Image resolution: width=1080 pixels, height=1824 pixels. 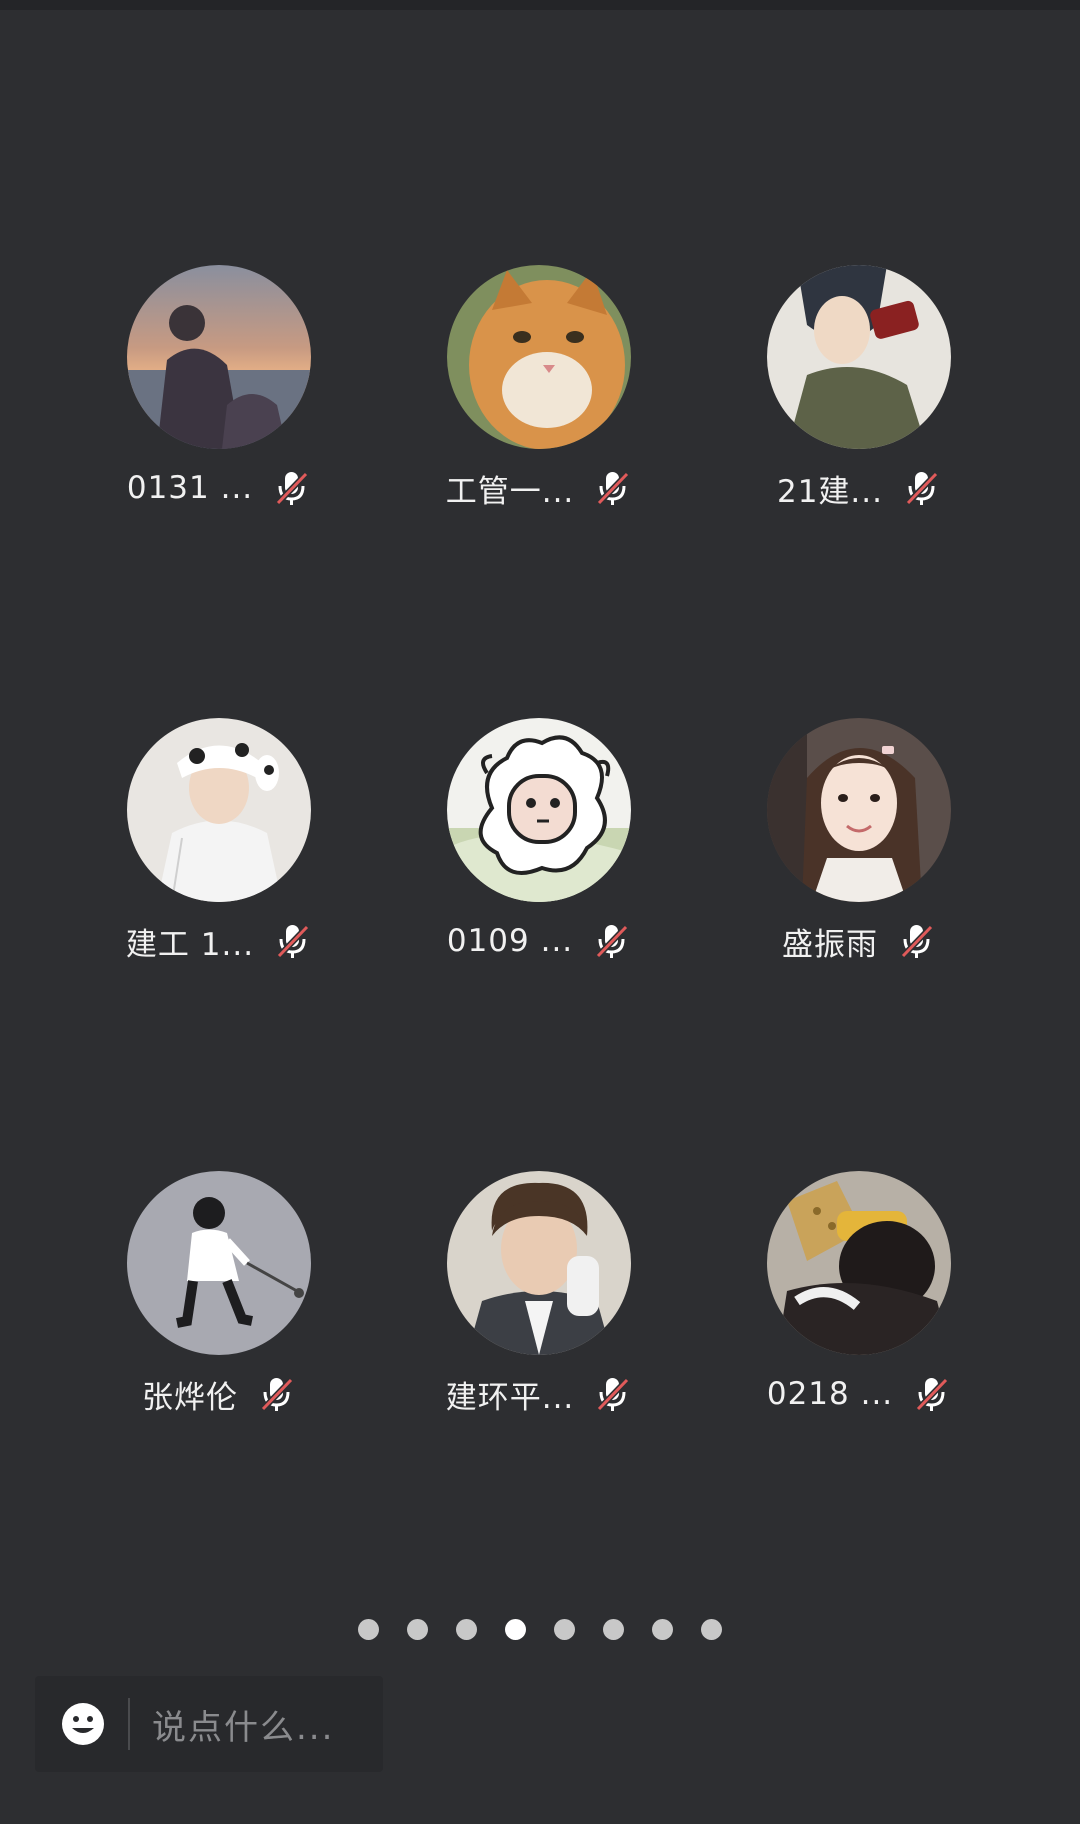 I want to click on page-indicator, so click(x=540, y=1629).